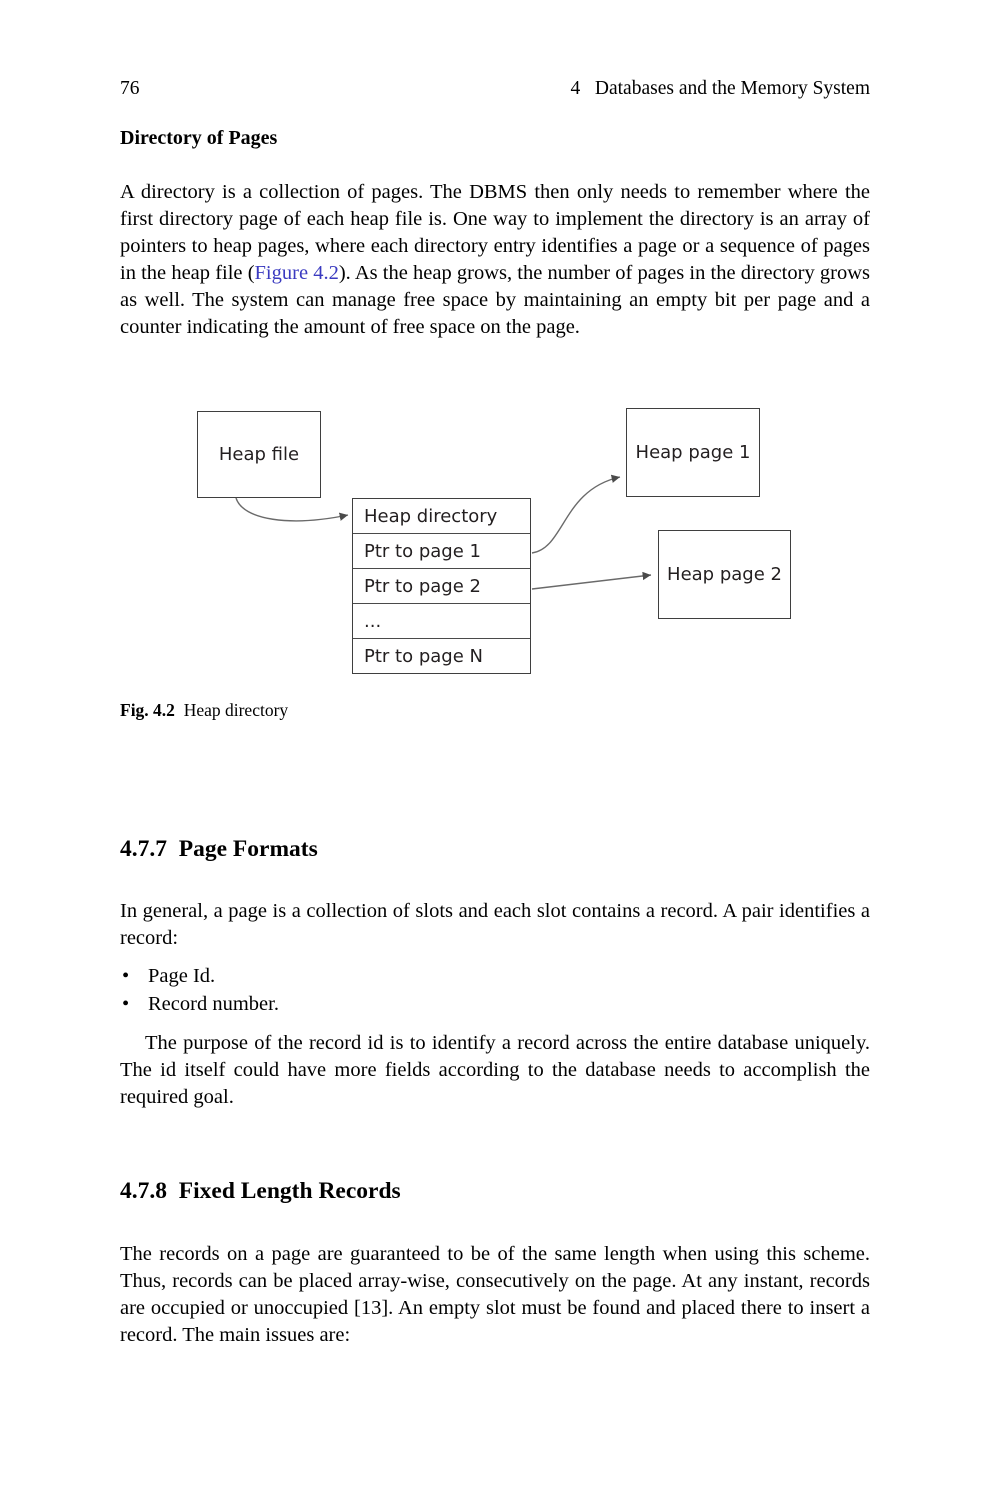  What do you see at coordinates (423, 656) in the screenshot?
I see `figure-directory-row-label: Ptr to page N` at bounding box center [423, 656].